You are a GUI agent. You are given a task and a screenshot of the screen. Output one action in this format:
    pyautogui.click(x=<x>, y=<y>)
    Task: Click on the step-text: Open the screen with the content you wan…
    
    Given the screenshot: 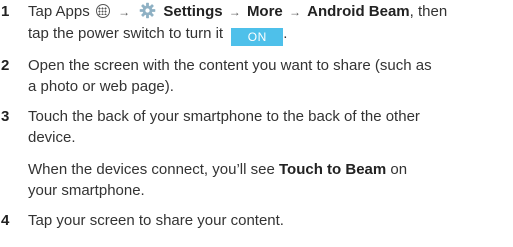 What is the action you would take?
    pyautogui.click(x=230, y=65)
    